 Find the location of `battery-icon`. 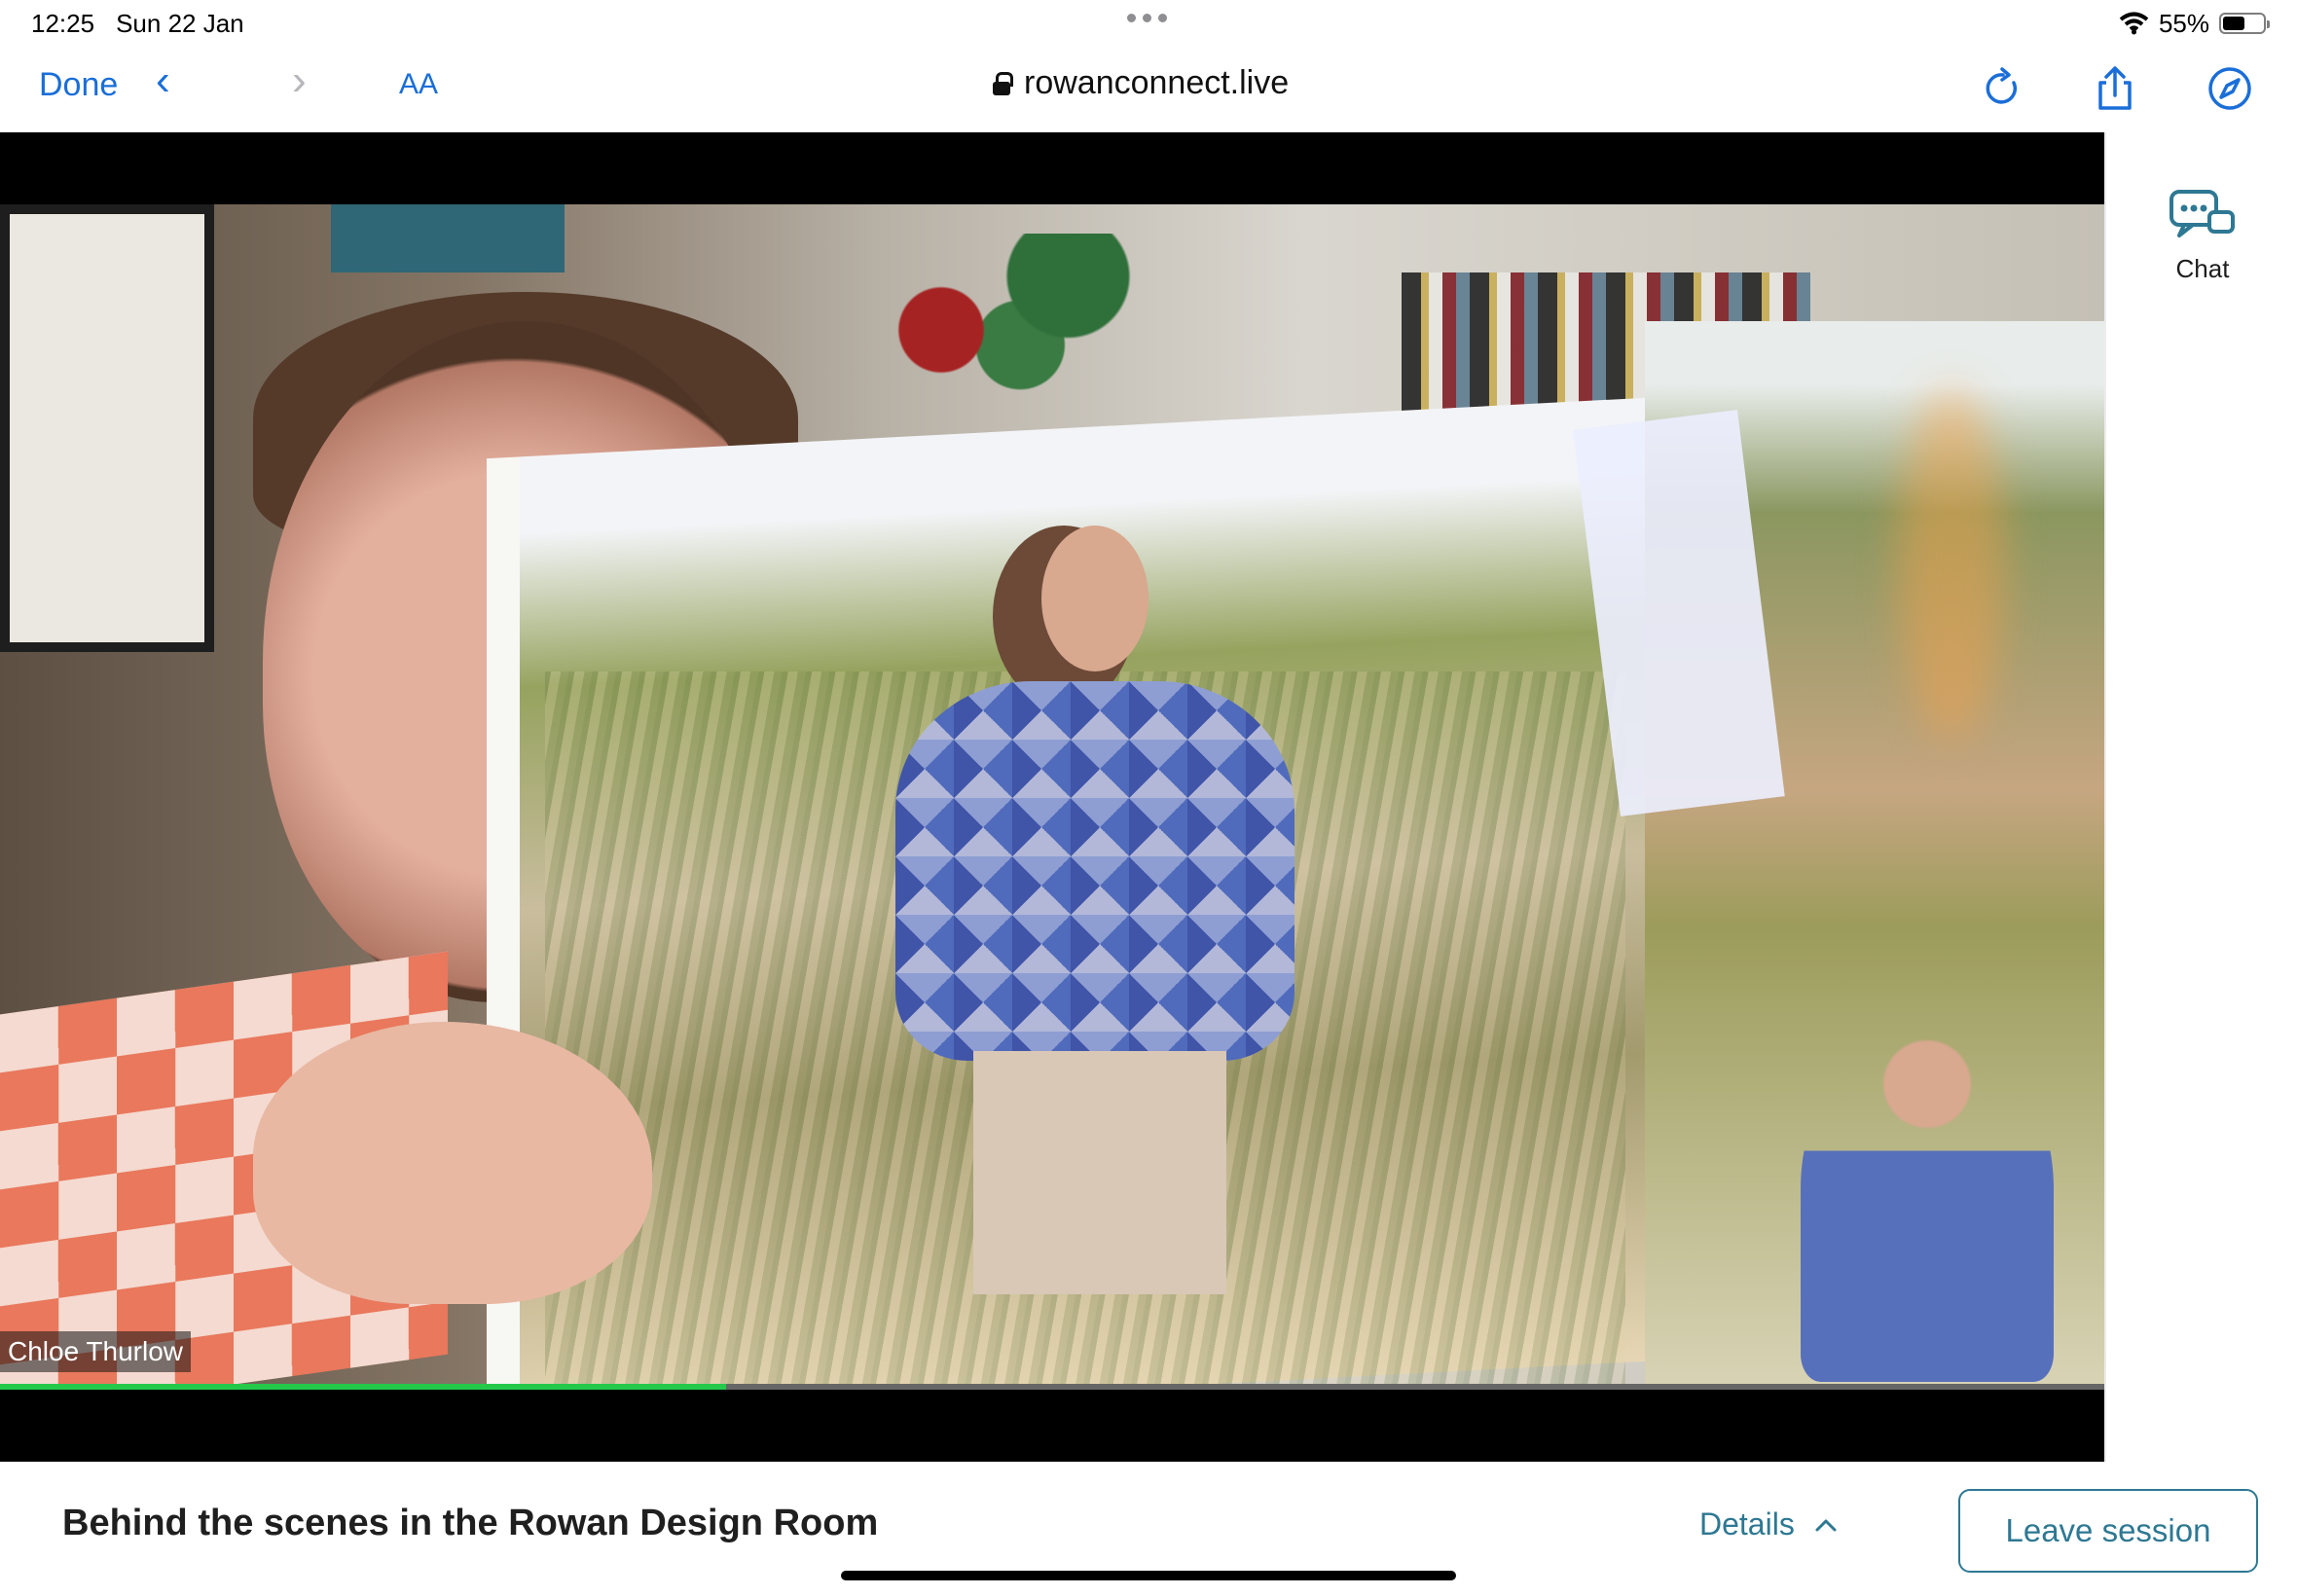

battery-icon is located at coordinates (2245, 23).